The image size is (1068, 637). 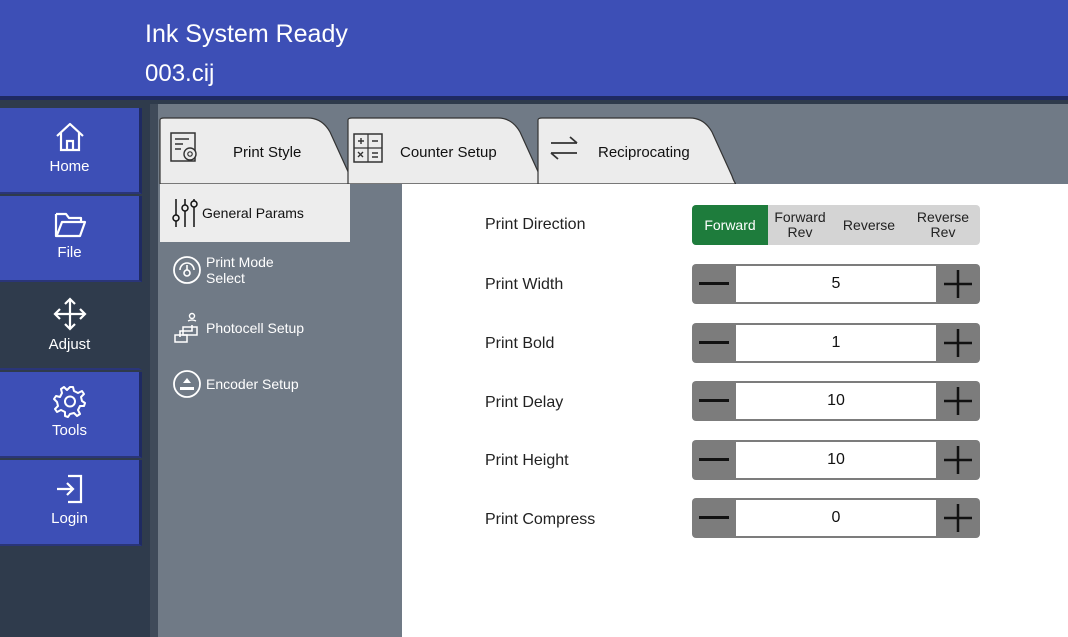 I want to click on print-compress-decrement-button, so click(x=714, y=518).